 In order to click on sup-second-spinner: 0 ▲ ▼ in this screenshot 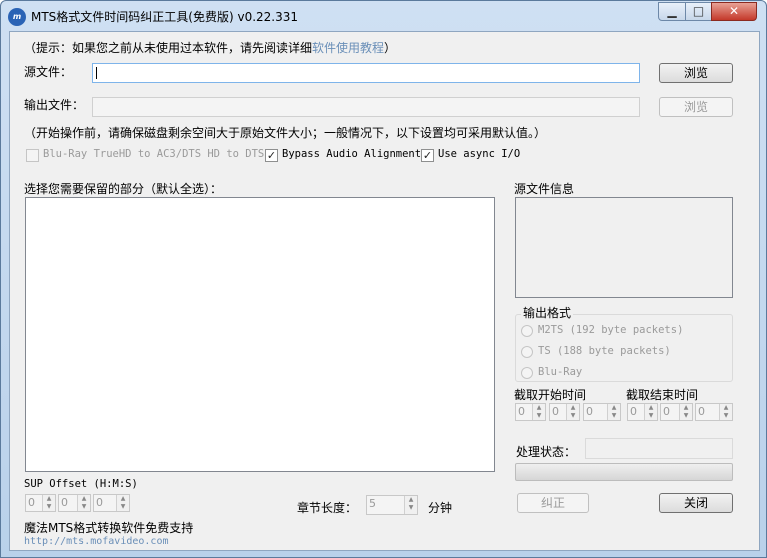, I will do `click(111, 503)`.